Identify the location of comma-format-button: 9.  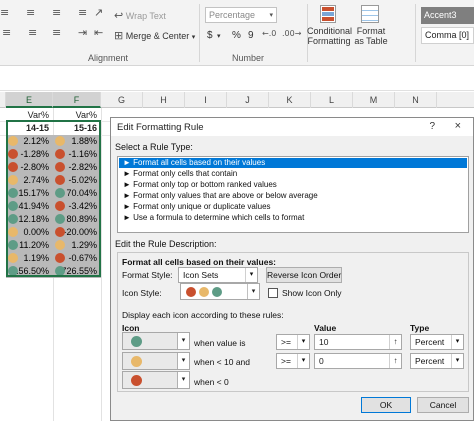
(251, 35).